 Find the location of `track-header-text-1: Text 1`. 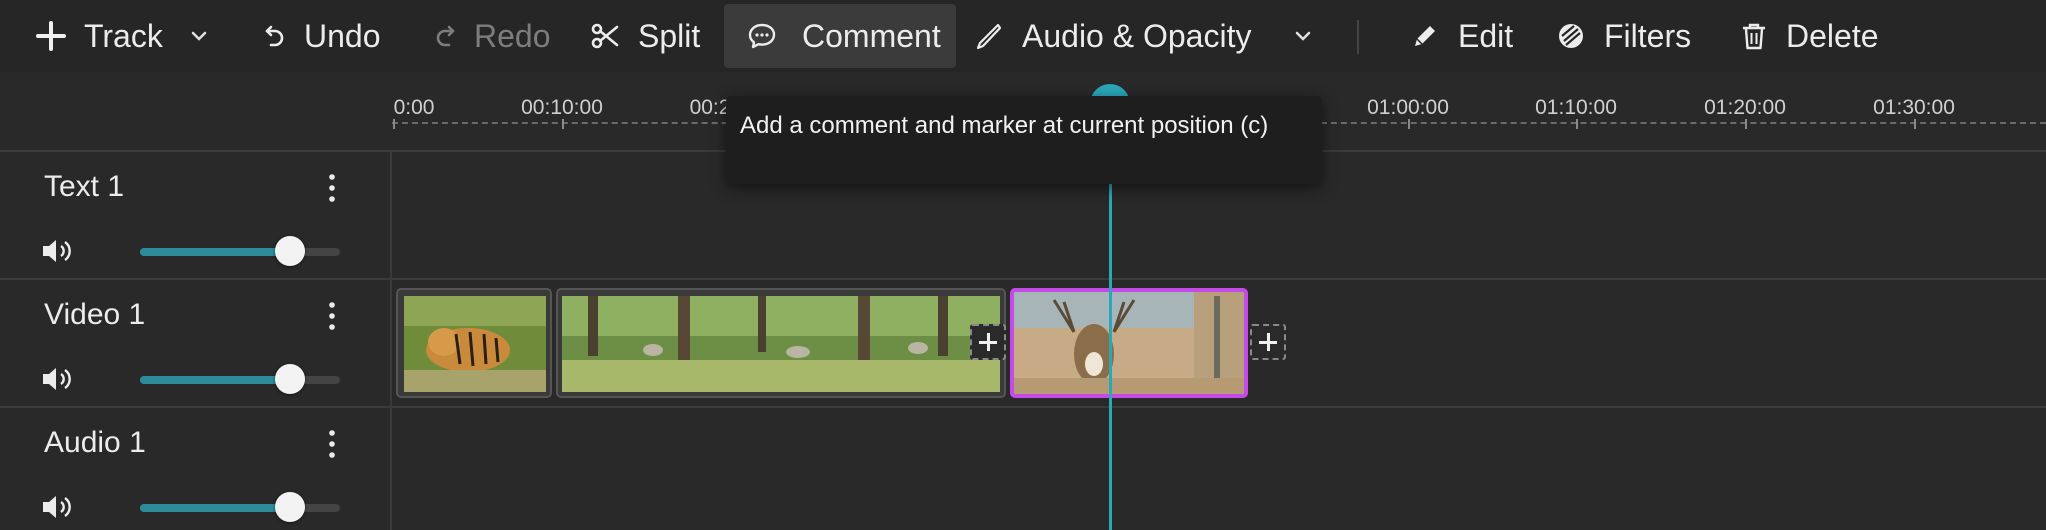

track-header-text-1: Text 1 is located at coordinates (196, 215).